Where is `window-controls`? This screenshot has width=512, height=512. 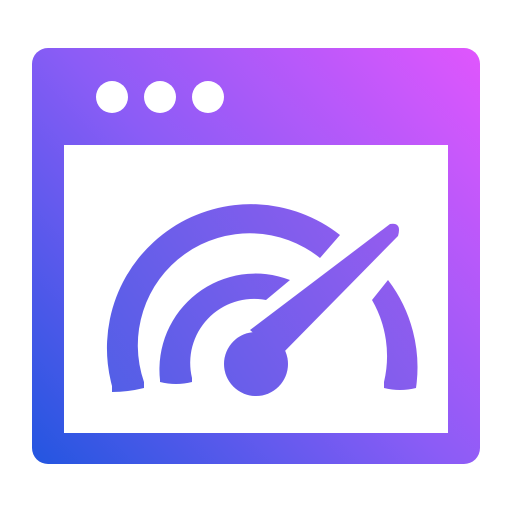 window-controls is located at coordinates (160, 97).